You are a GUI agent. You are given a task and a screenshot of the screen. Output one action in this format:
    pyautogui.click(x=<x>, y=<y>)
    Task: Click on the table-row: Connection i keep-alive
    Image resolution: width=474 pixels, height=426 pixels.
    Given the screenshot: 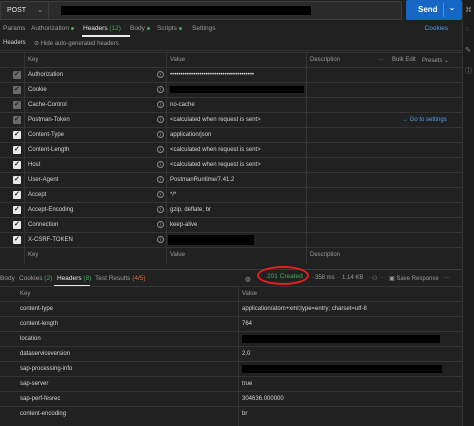 What is the action you would take?
    pyautogui.click(x=231, y=224)
    